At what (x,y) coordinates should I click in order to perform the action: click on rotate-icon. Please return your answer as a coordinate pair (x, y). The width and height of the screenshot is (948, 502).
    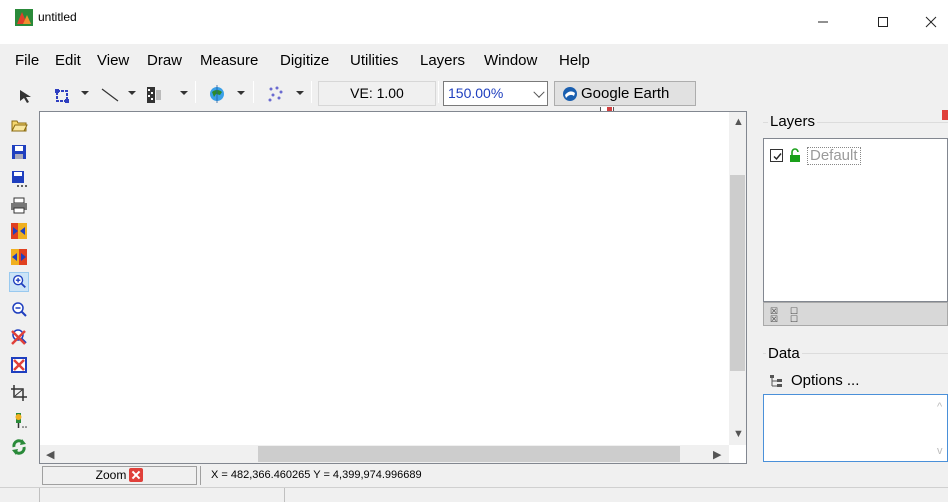
    Looking at the image, I should click on (19, 447).